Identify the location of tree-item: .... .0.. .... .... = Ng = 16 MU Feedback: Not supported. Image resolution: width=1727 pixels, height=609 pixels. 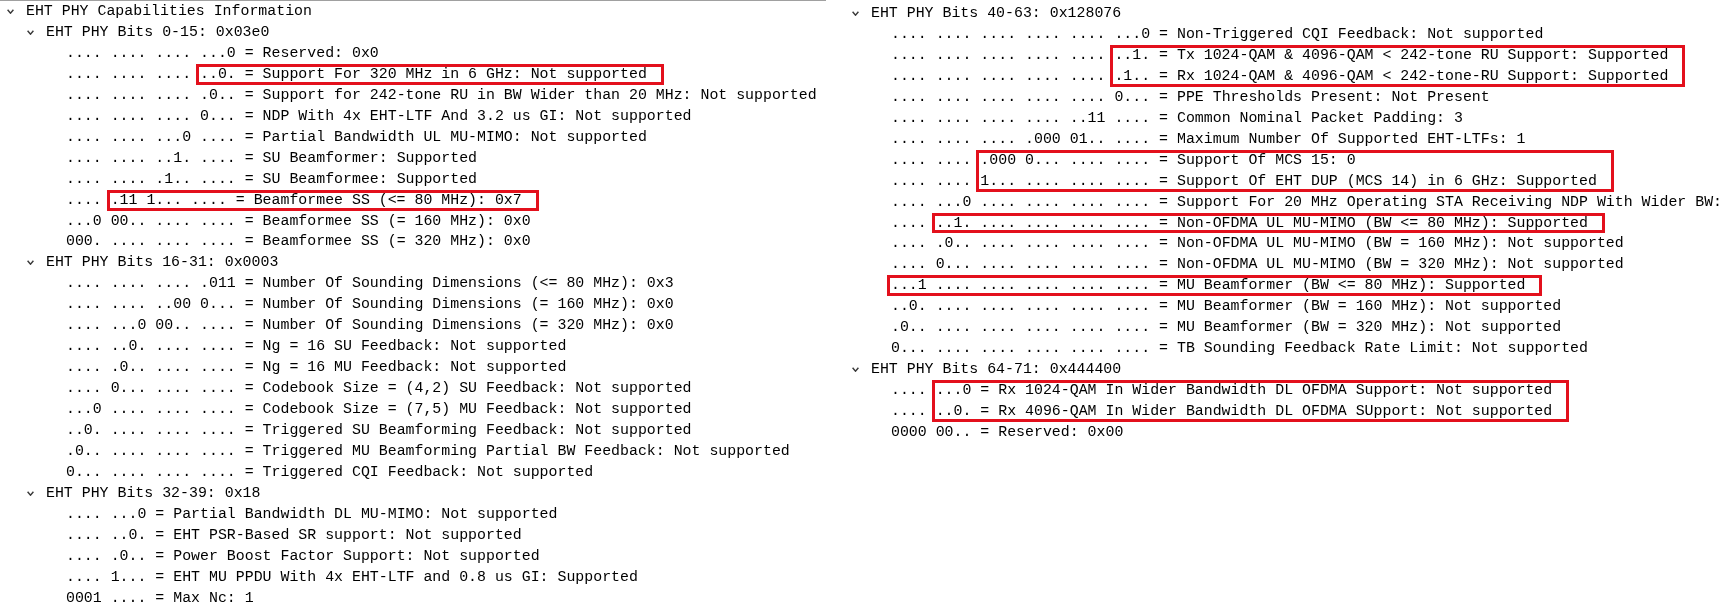
(316, 368).